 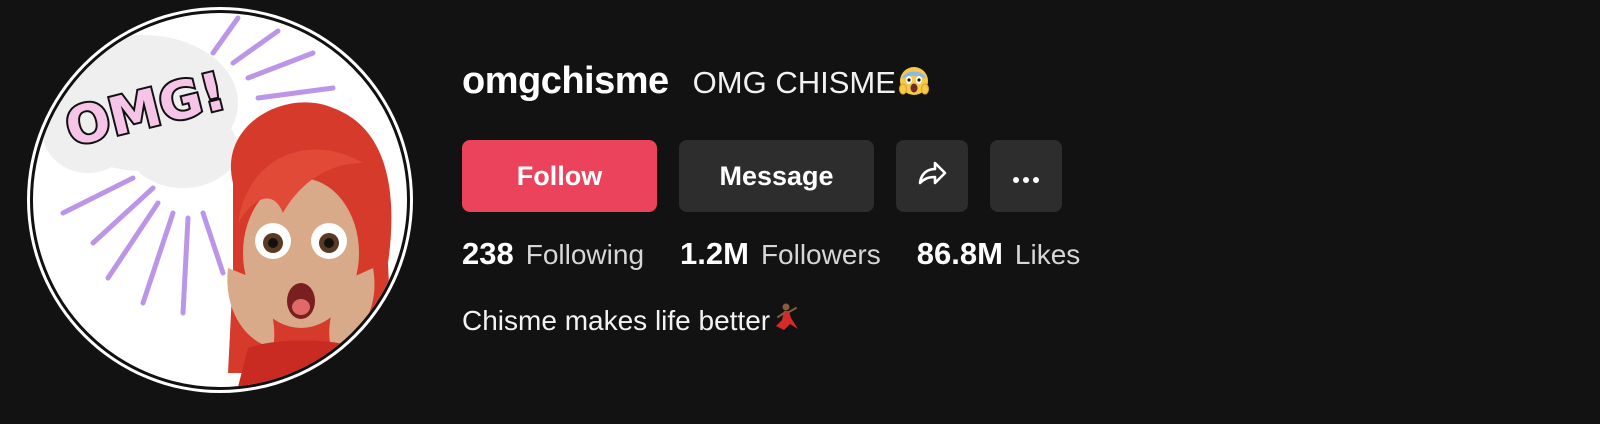 What do you see at coordinates (820, 254) in the screenshot?
I see `followers-label: Followers` at bounding box center [820, 254].